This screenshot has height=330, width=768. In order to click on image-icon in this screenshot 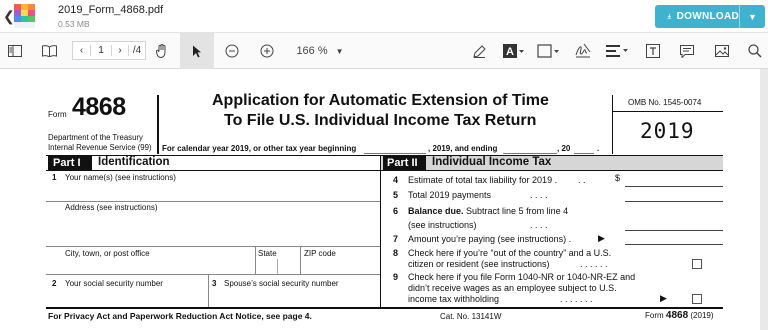, I will do `click(722, 51)`.